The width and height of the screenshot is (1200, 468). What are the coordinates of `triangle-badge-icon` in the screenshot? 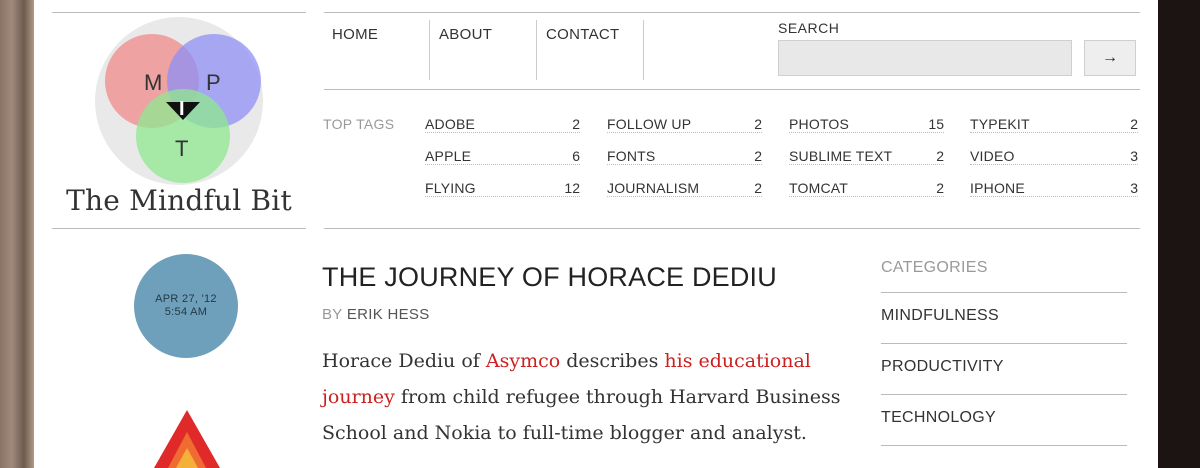 It's located at (187, 439).